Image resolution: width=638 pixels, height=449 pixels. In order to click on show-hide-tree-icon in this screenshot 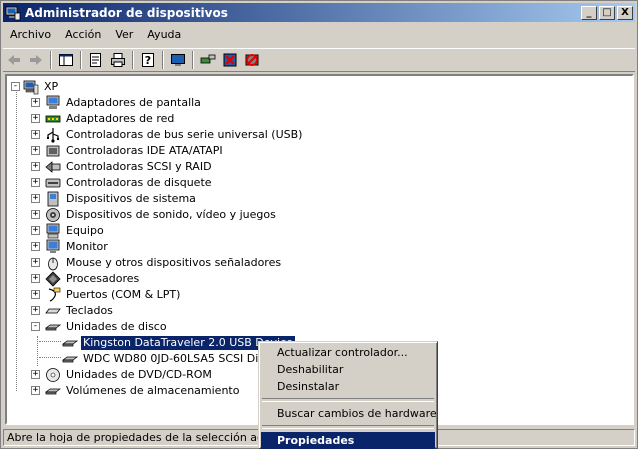, I will do `click(66, 60)`.